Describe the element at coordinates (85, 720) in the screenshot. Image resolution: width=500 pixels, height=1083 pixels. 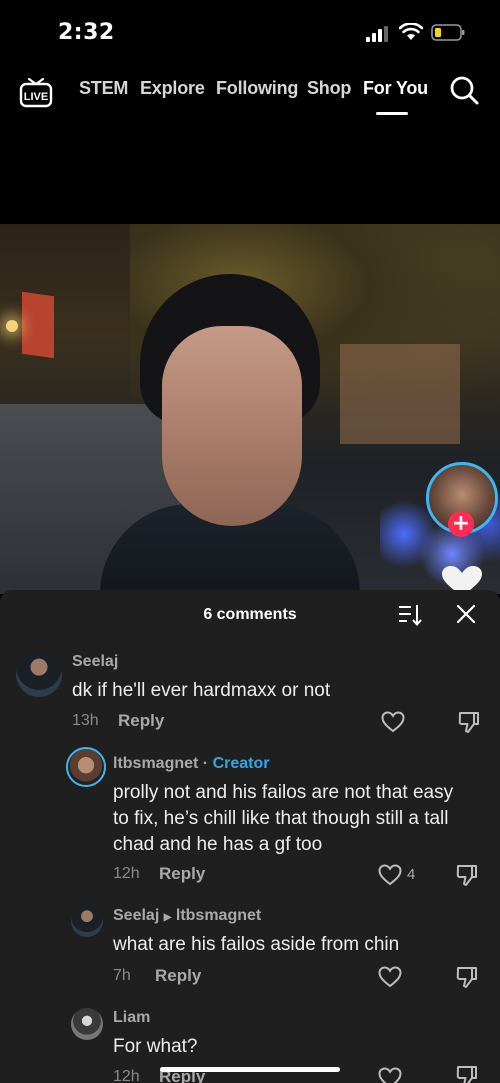
I see `comment-time: 13h` at that location.